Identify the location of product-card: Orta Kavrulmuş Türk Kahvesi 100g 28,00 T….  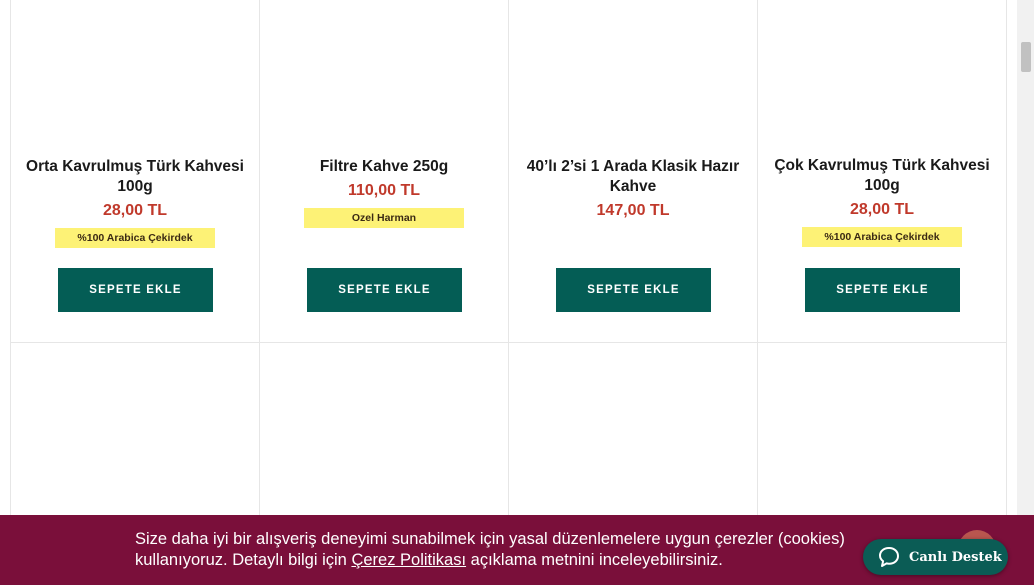
(135, 171).